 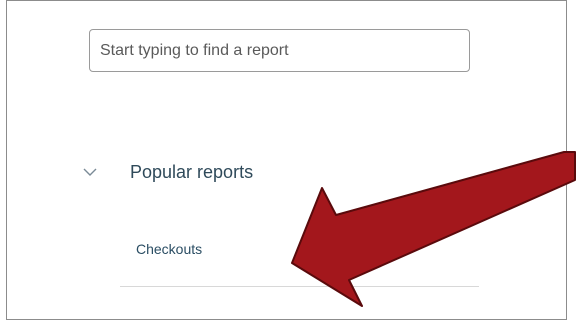 I want to click on section-title-popular-reports: Popular reports, so click(x=192, y=171).